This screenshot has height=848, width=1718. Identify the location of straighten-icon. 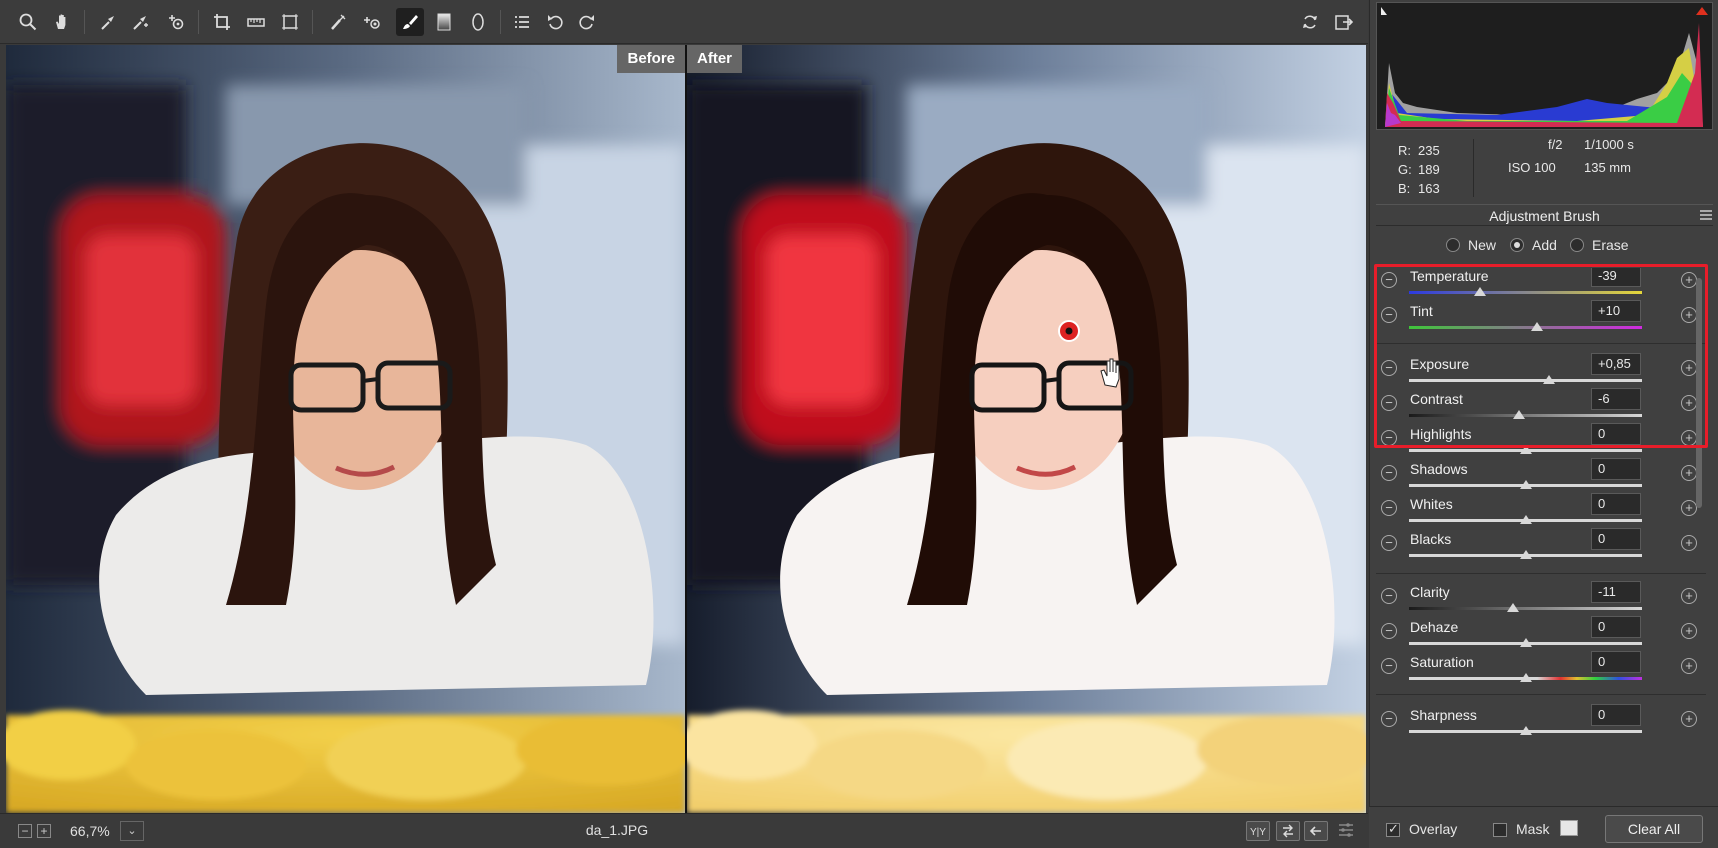
(256, 22).